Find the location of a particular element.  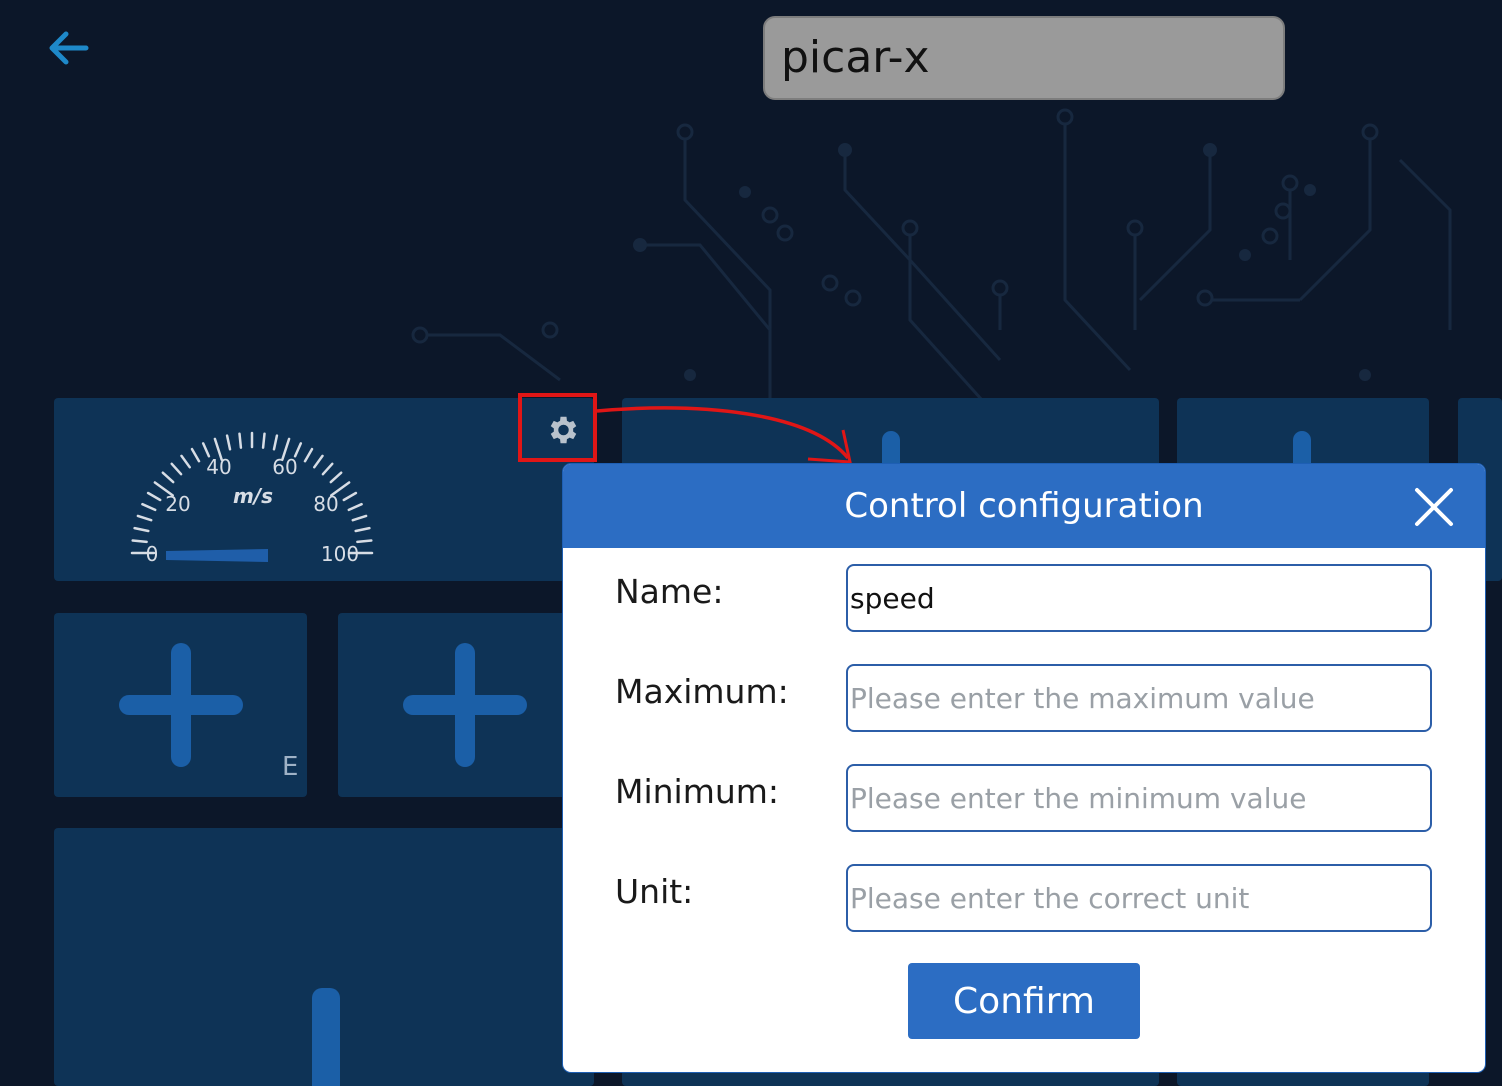

close-button is located at coordinates (1434, 507).